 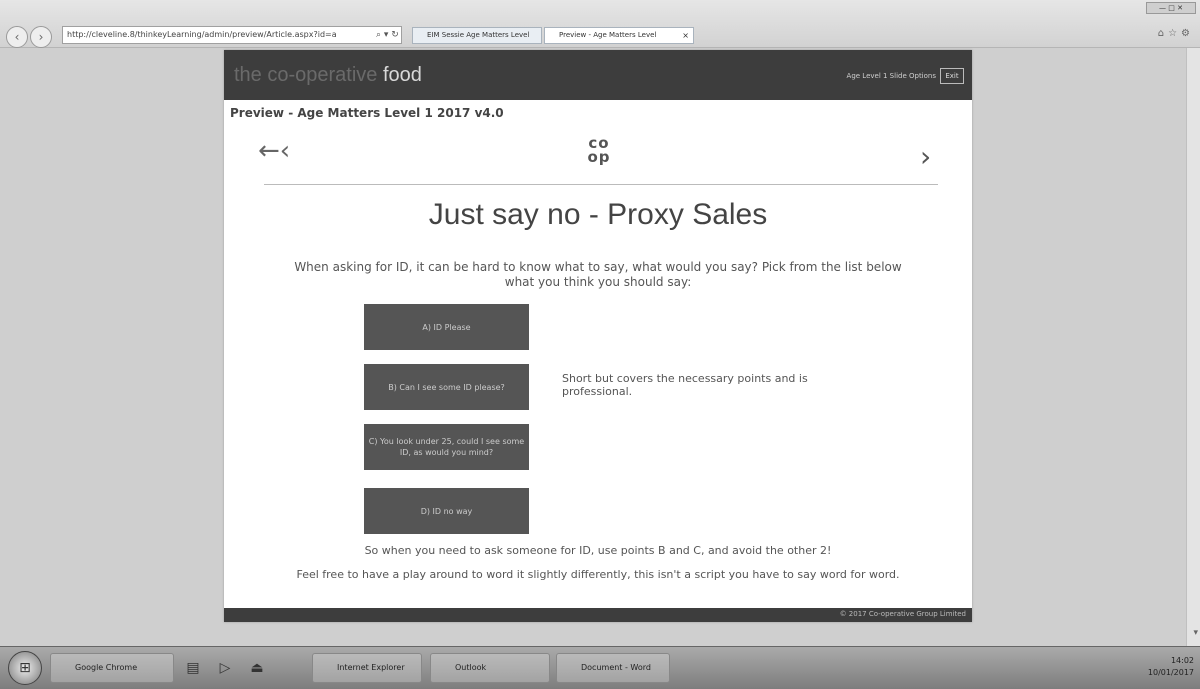 I want to click on media-icon: ▷, so click(x=225, y=668).